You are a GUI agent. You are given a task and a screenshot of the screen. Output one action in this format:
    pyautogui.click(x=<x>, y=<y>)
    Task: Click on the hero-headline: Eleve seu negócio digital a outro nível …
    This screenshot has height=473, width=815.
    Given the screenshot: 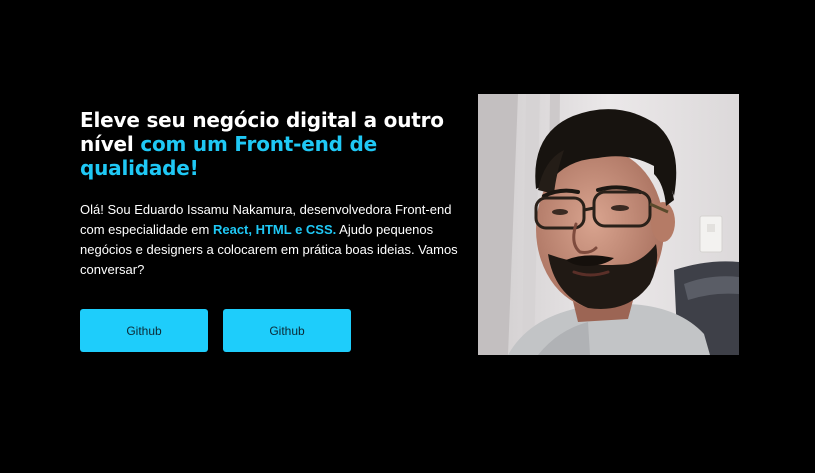 What is the action you would take?
    pyautogui.click(x=272, y=144)
    